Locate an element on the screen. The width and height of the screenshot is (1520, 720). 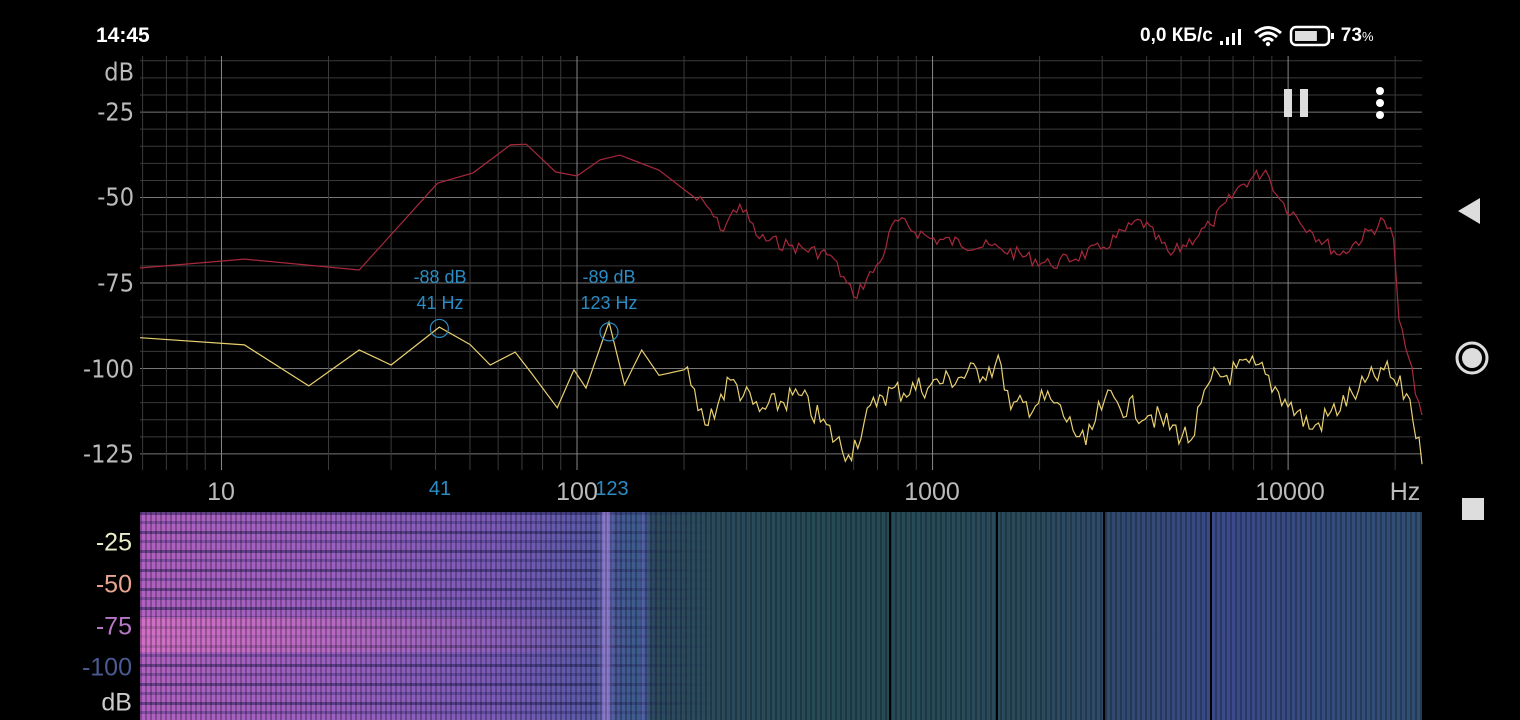
peak-marker-circle is located at coordinates (609, 332).